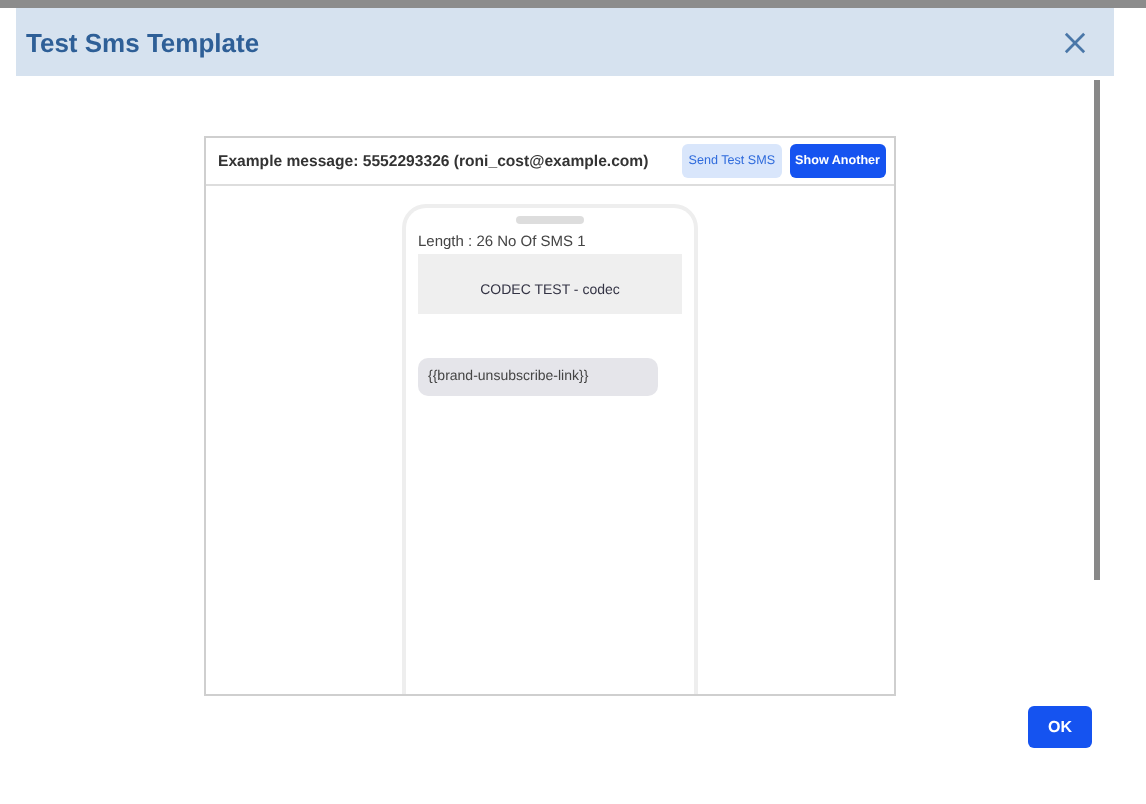 This screenshot has width=1146, height=804. What do you see at coordinates (1097, 330) in the screenshot?
I see `scrollbar` at bounding box center [1097, 330].